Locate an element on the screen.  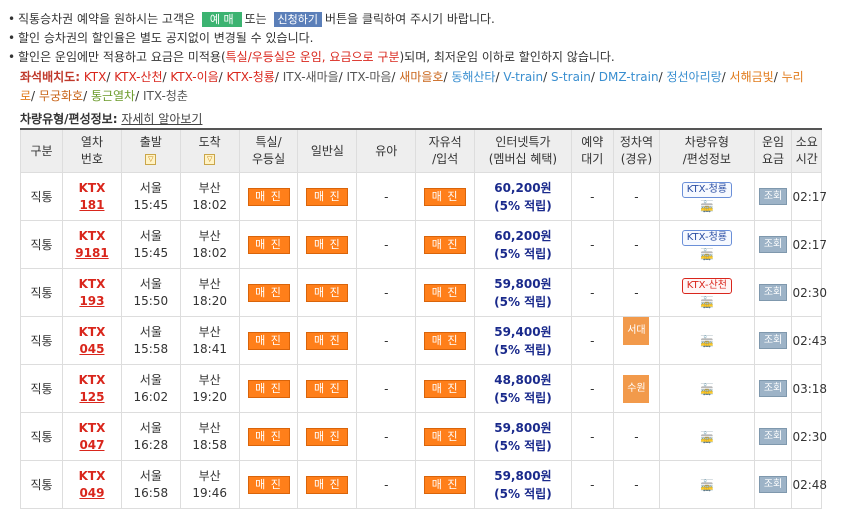
cell-train-no: KTX 049 is located at coordinates (92, 484).